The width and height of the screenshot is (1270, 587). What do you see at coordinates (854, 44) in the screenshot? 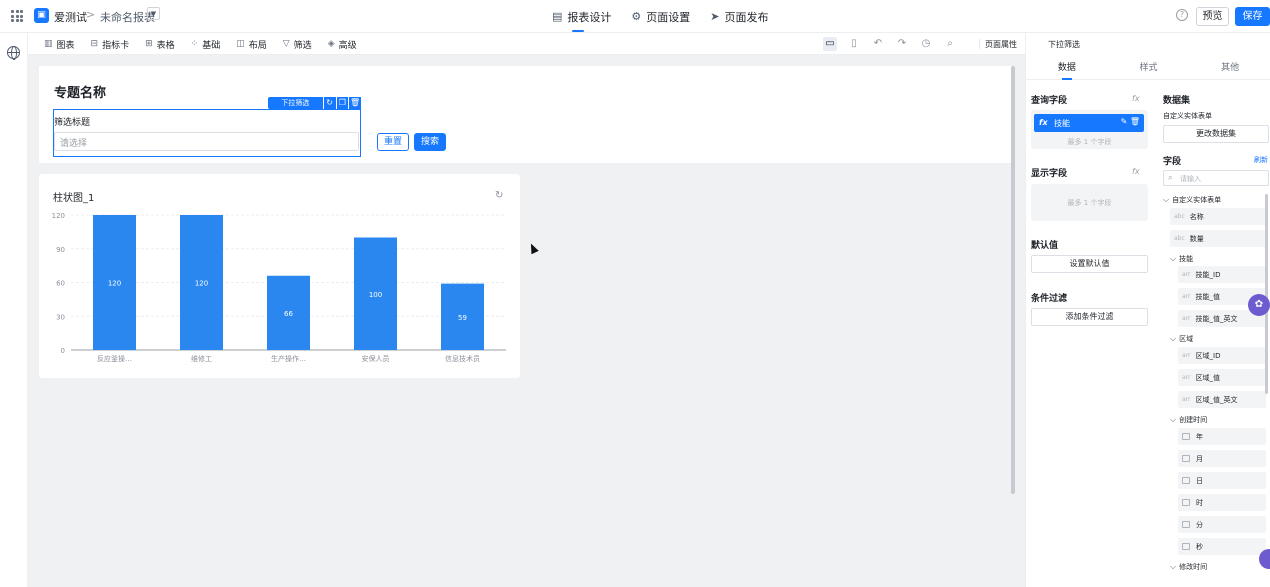
I see `mobile-view-icon: ▯` at bounding box center [854, 44].